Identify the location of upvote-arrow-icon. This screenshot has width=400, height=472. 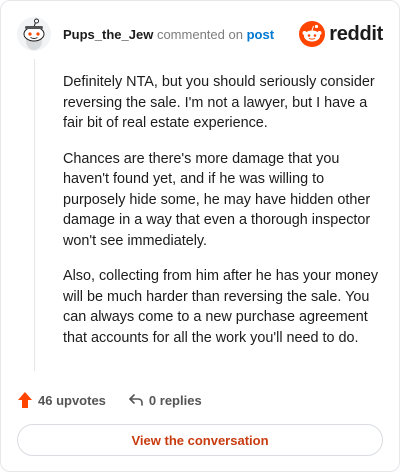
(25, 400).